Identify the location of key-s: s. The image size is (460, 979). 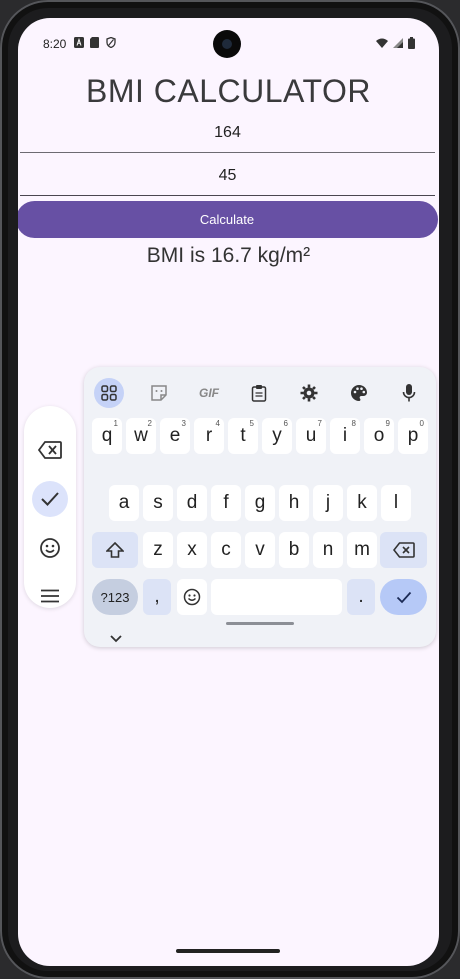
(158, 503).